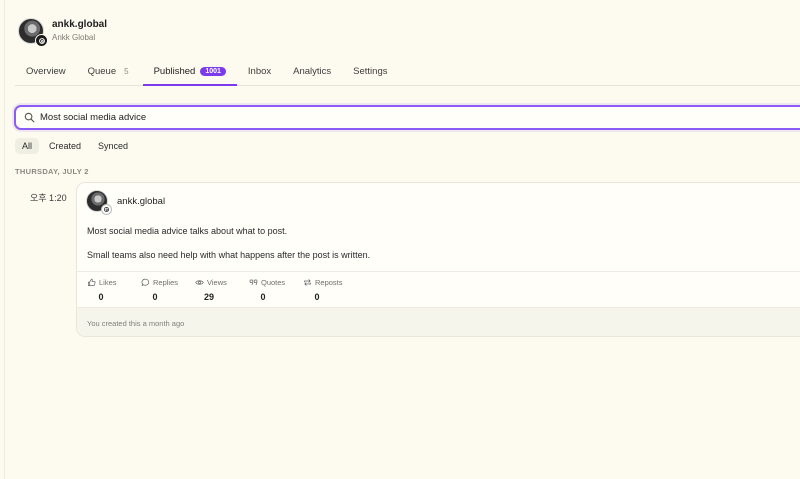 Image resolution: width=800 pixels, height=479 pixels. Describe the element at coordinates (217, 282) in the screenshot. I see `metric-label: Views` at that location.